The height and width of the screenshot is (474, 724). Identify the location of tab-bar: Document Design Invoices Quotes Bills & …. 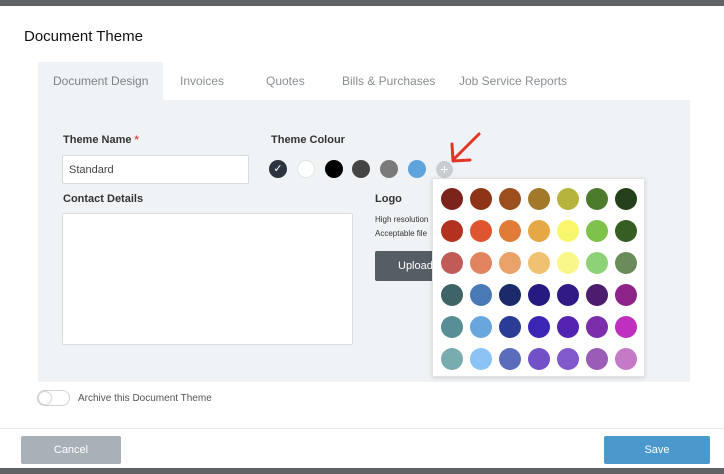
(364, 81).